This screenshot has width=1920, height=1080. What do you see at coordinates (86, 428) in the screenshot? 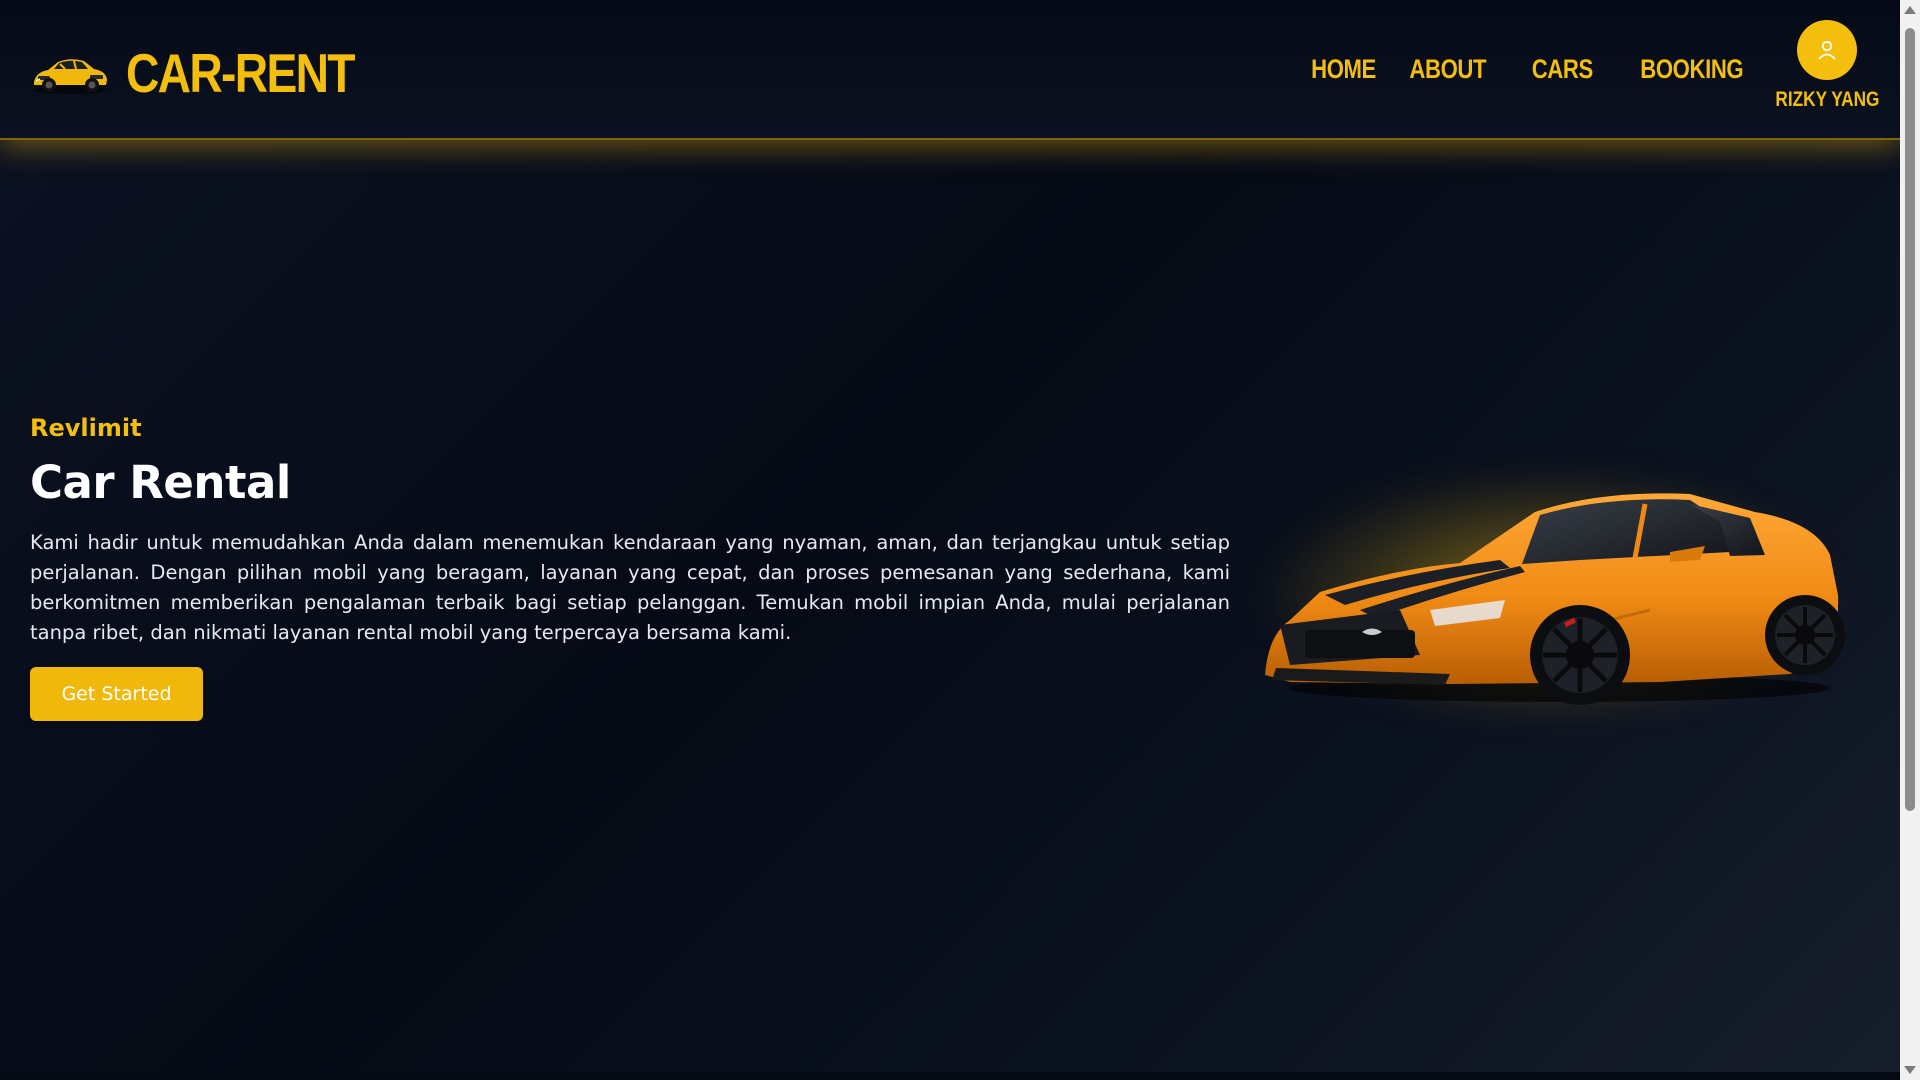
I see `hero-tagline: Revlimit` at bounding box center [86, 428].